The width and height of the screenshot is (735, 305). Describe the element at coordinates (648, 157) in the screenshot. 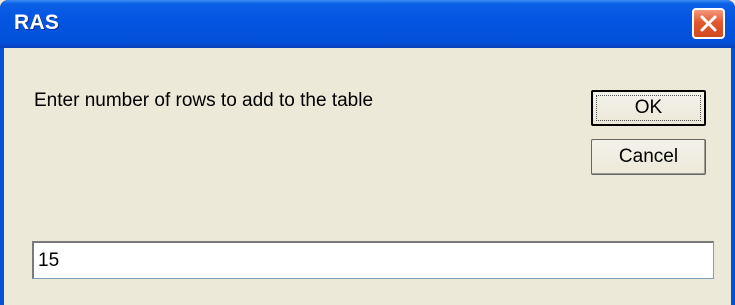

I see `cancel-button: Cancel` at that location.